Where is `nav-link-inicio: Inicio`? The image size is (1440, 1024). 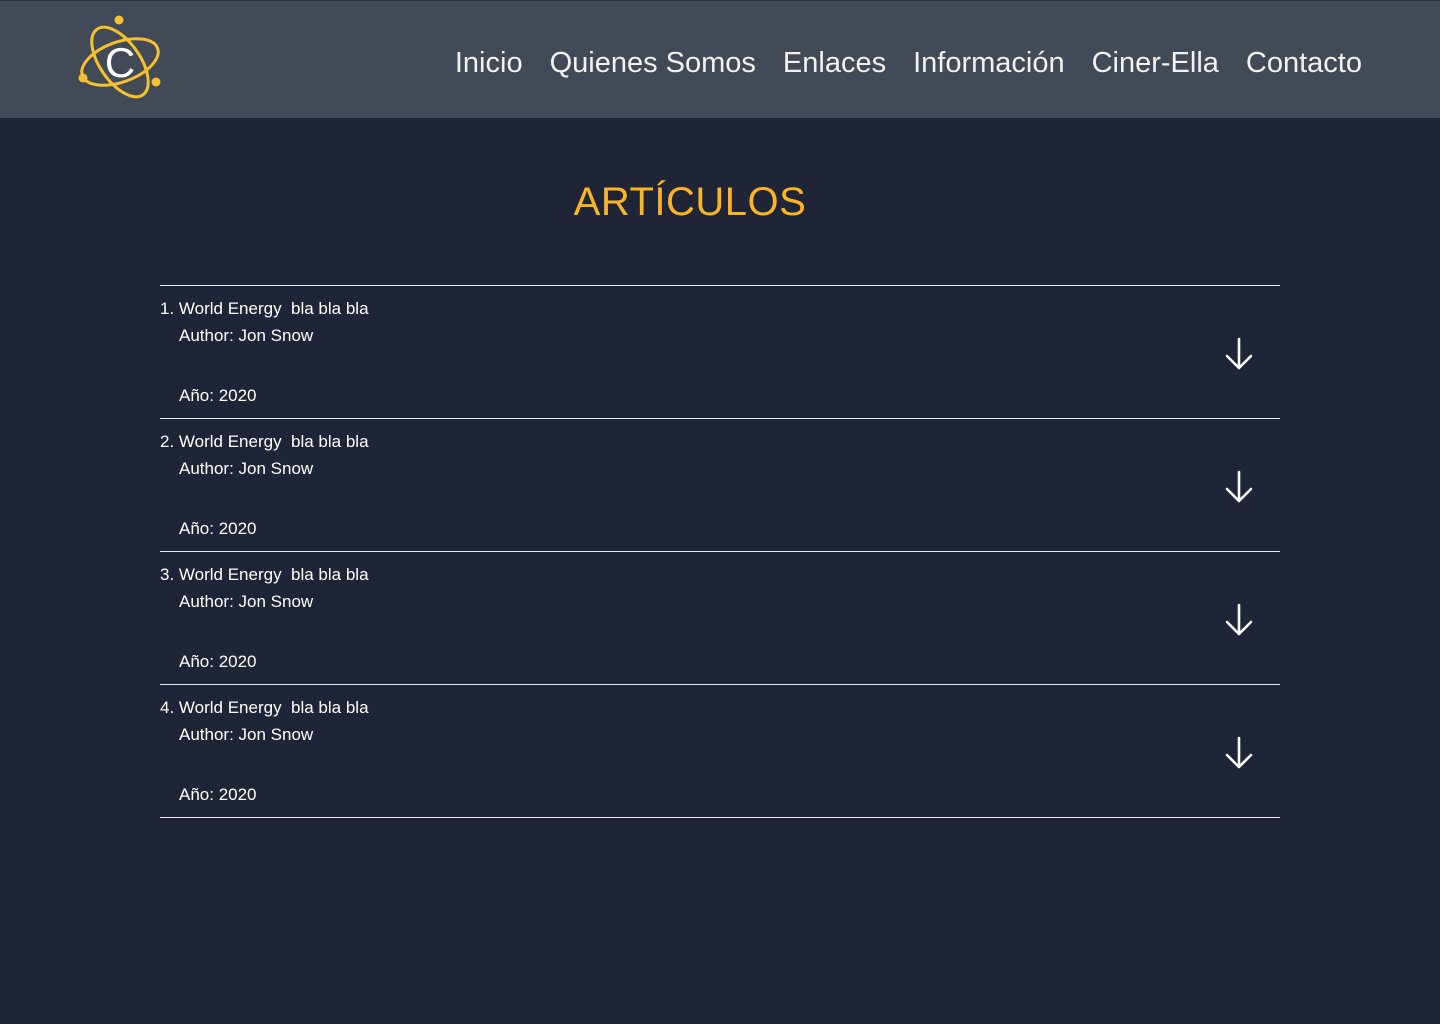
nav-link-inicio: Inicio is located at coordinates (489, 63).